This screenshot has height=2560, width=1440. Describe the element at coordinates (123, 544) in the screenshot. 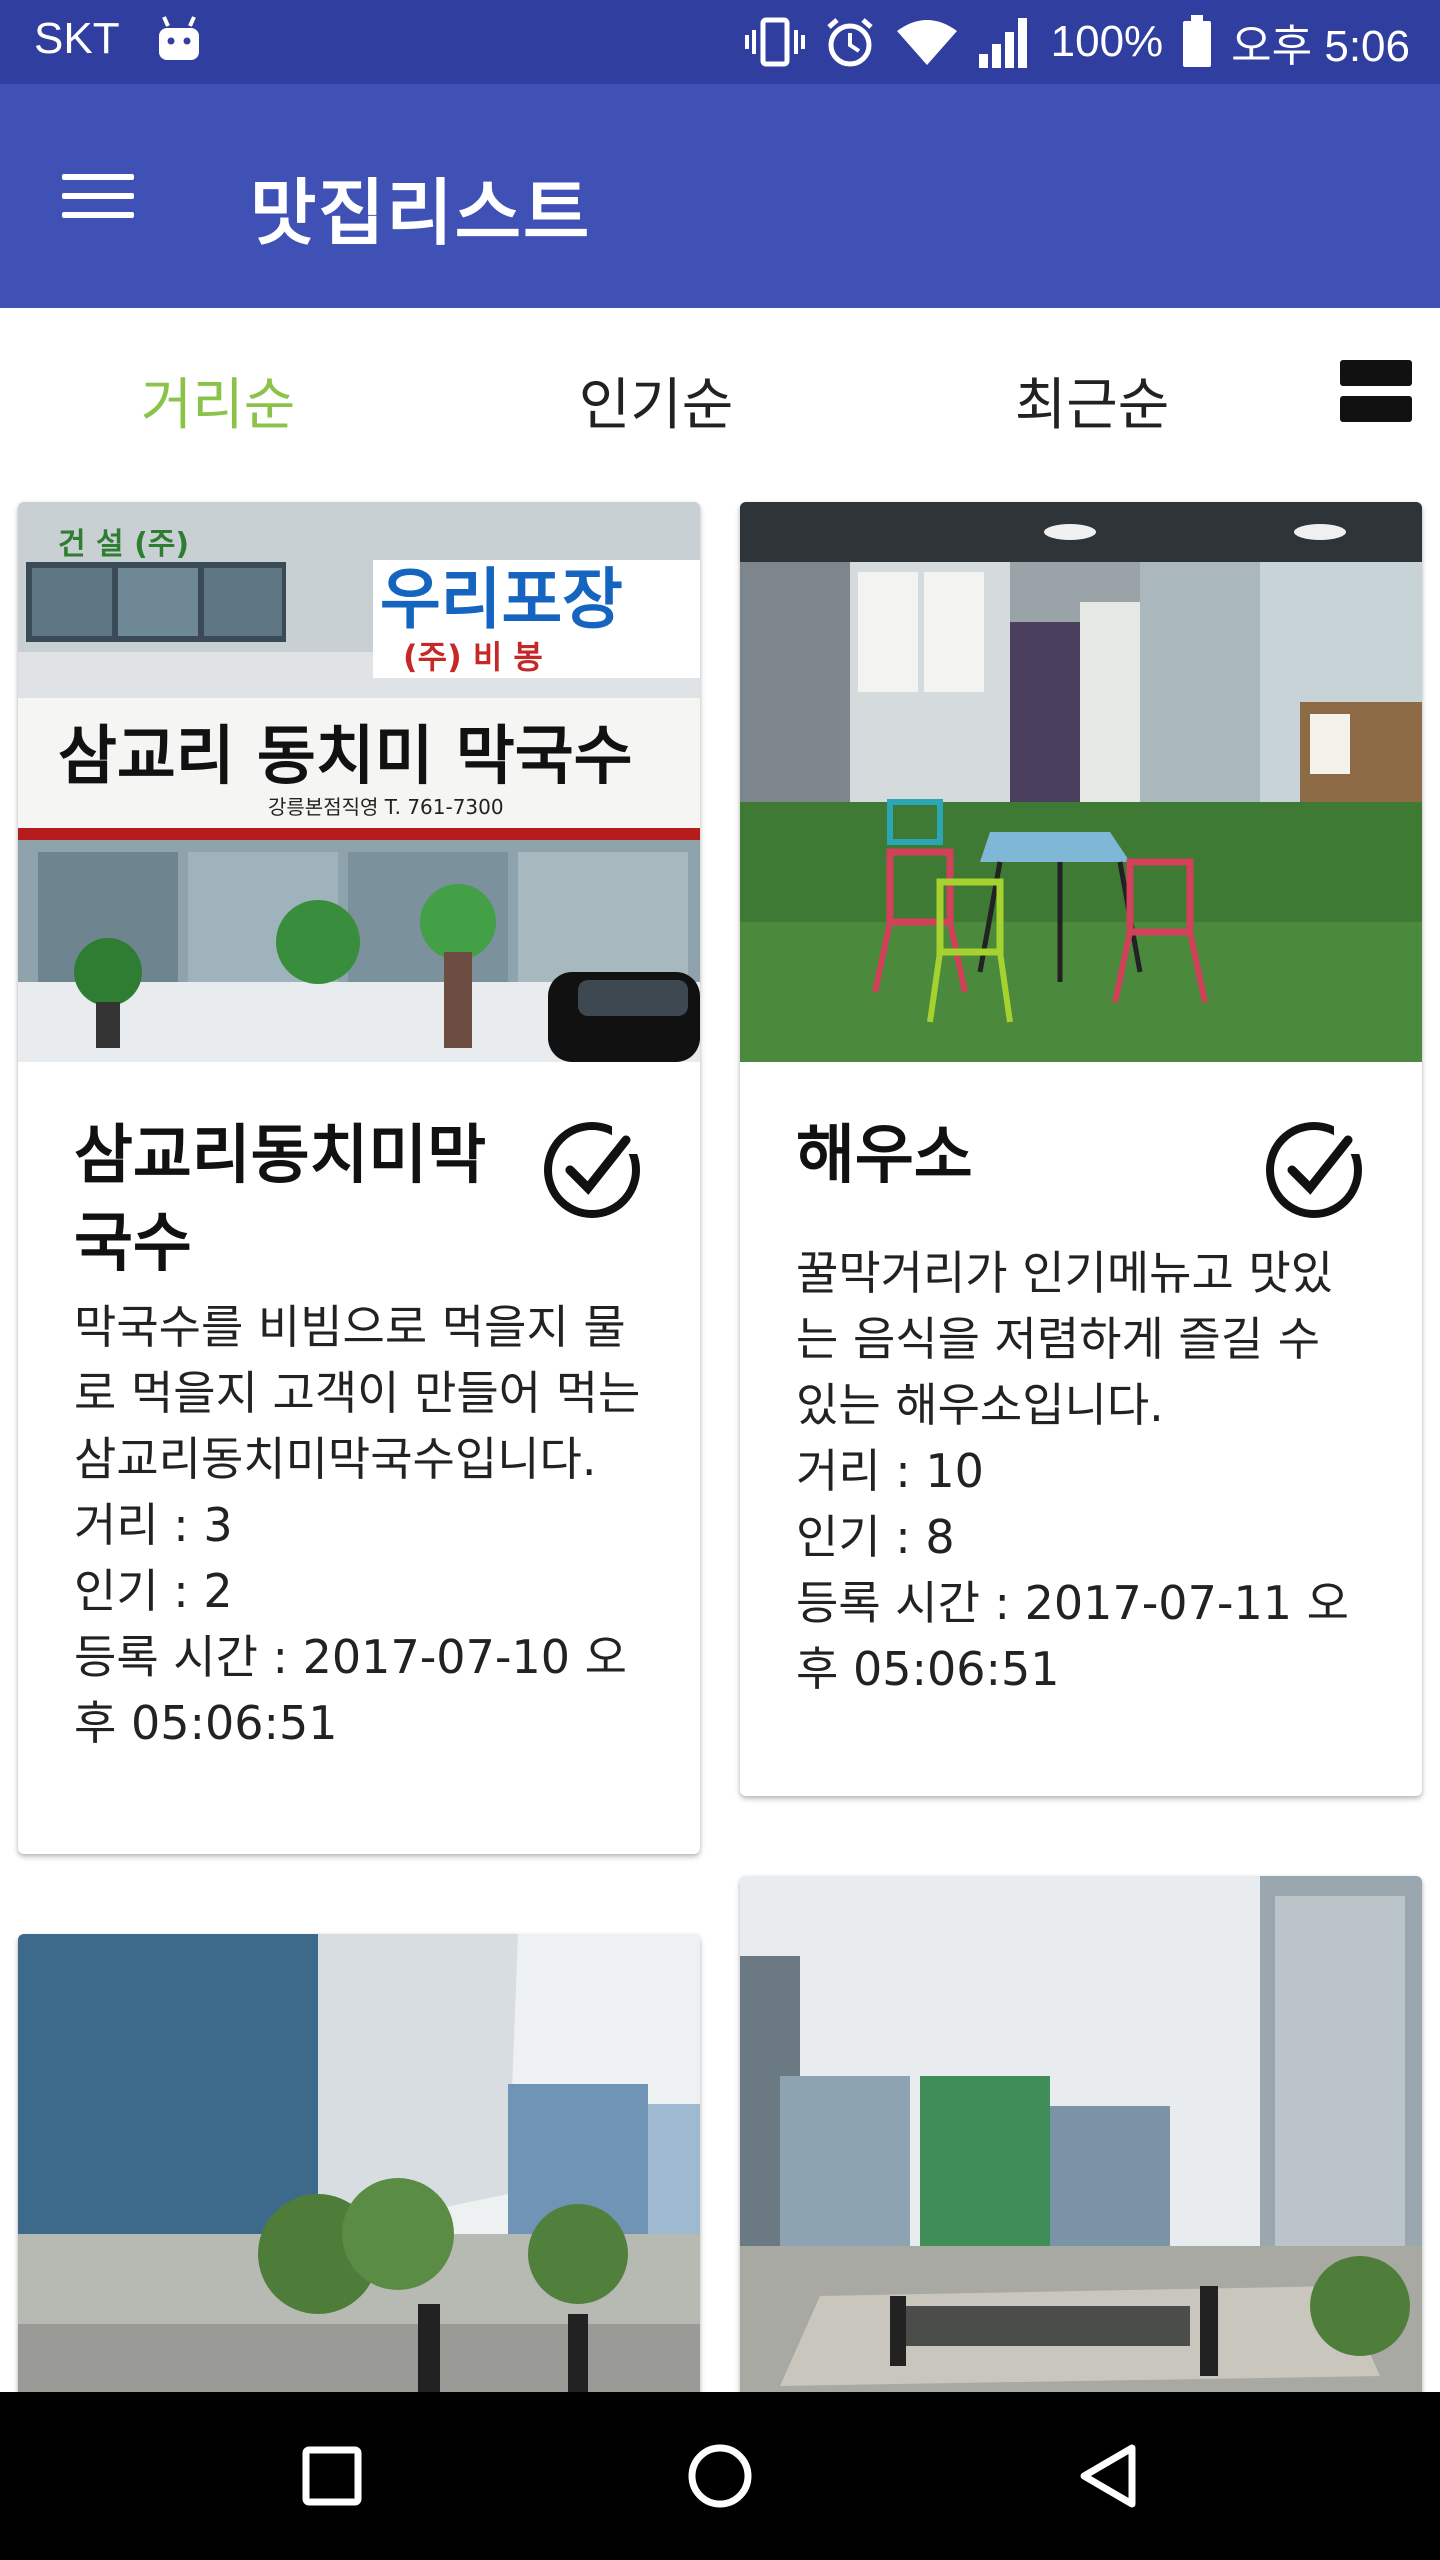

I see `sign-company-text: 건 설 (주)` at that location.